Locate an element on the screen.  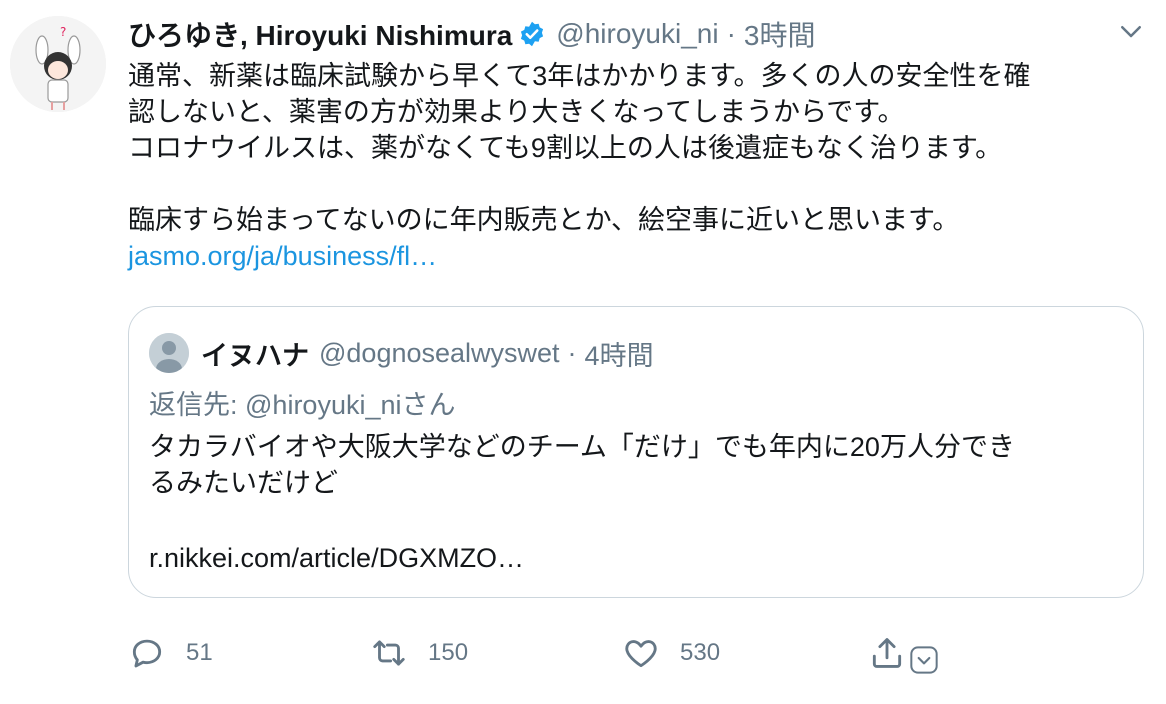
reply-suffix: さん is located at coordinates (428, 405).